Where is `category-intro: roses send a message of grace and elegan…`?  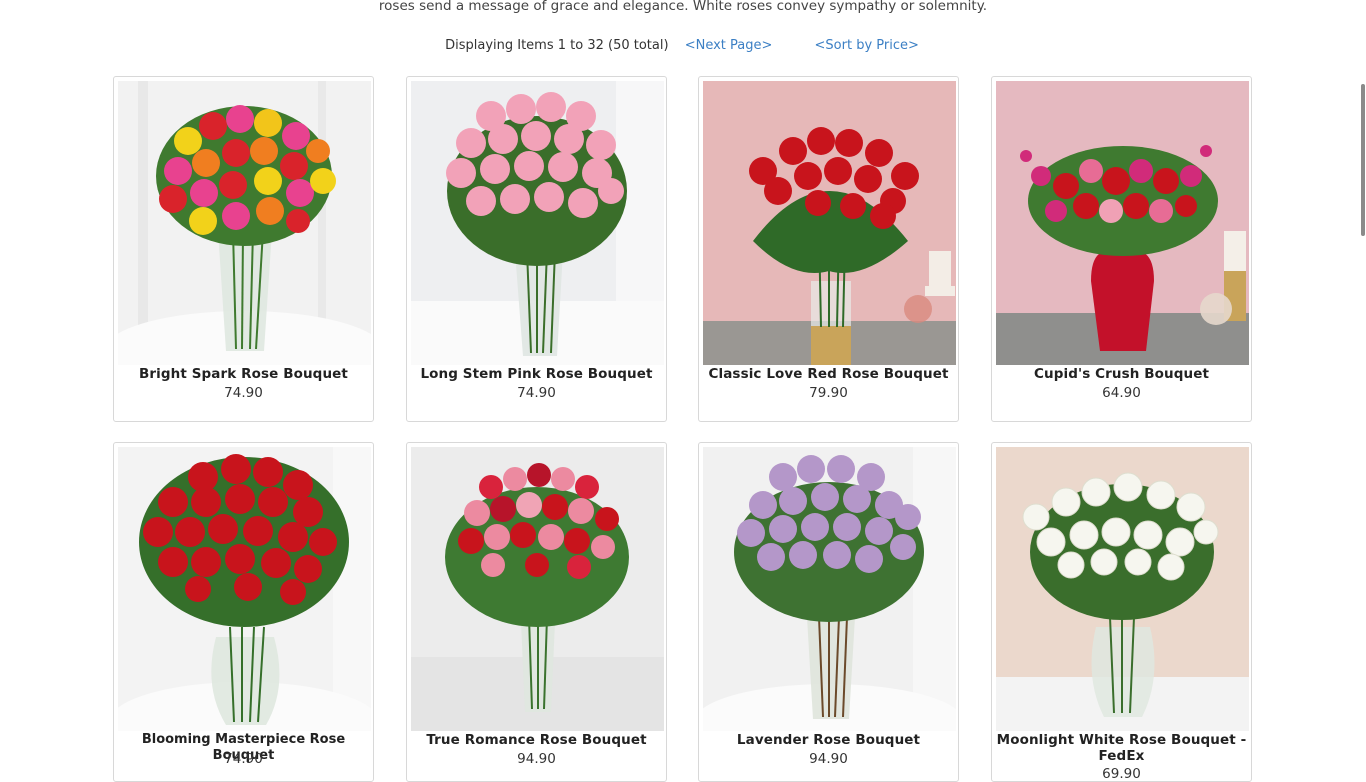
category-intro: roses send a message of grace and elegan… is located at coordinates (683, 7).